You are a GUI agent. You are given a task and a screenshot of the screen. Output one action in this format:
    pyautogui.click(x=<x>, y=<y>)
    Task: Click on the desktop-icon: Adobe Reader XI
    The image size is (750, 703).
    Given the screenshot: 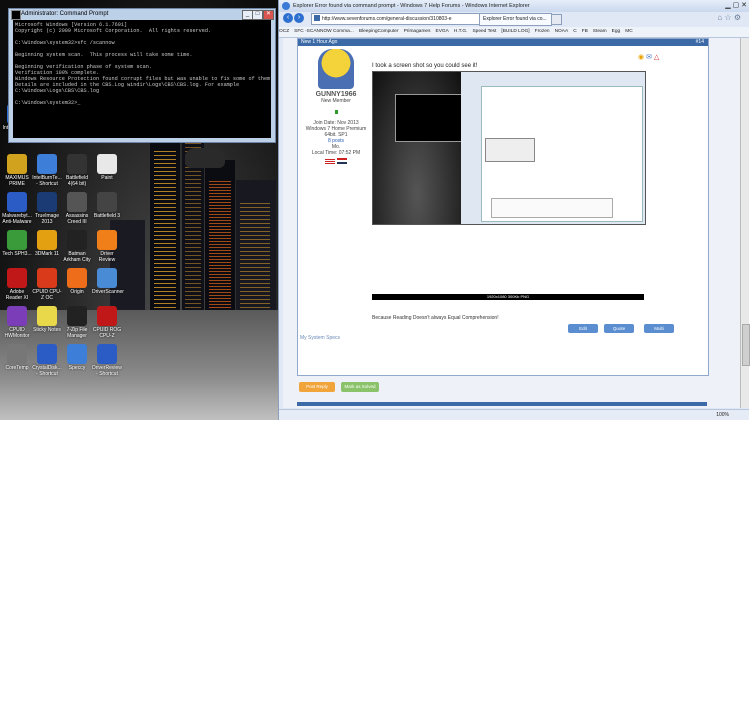 What is the action you would take?
    pyautogui.click(x=17, y=284)
    